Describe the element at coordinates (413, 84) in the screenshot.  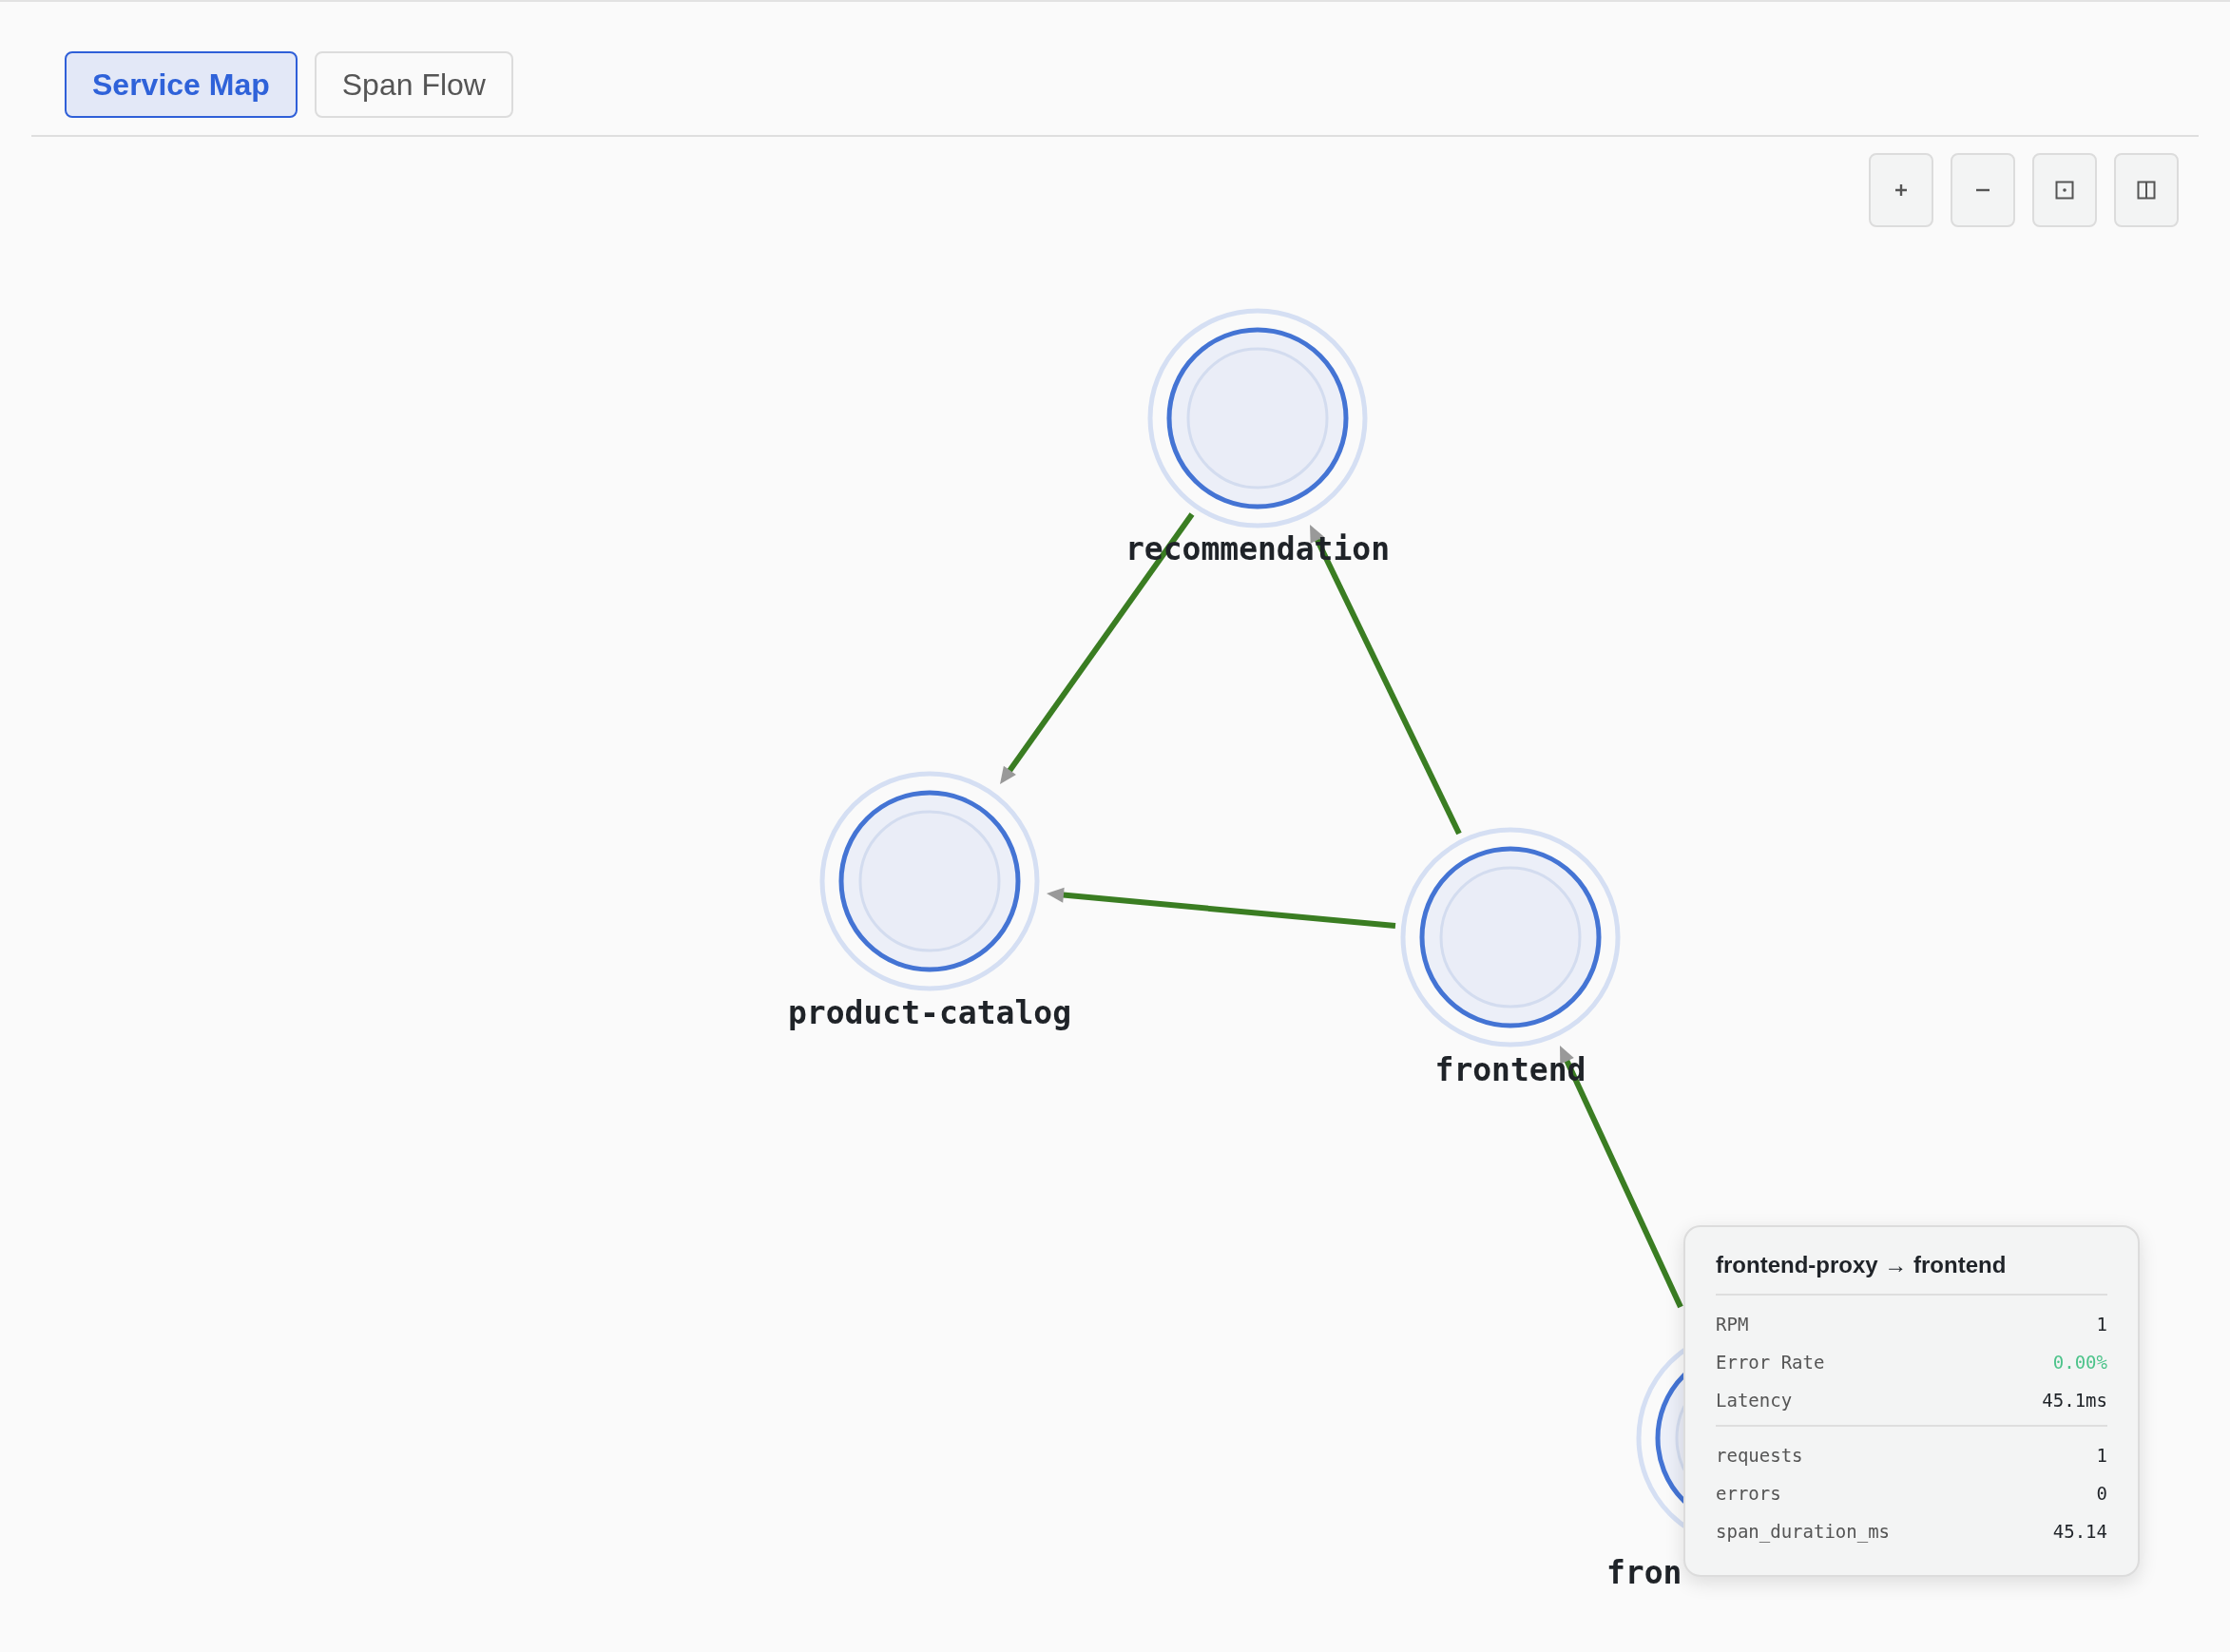
I see `view-tab: Span Flow` at that location.